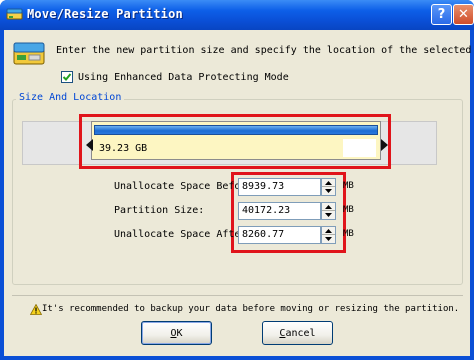 This screenshot has height=360, width=474. What do you see at coordinates (159, 210) in the screenshot?
I see `partition-size-label: Partition Size:` at bounding box center [159, 210].